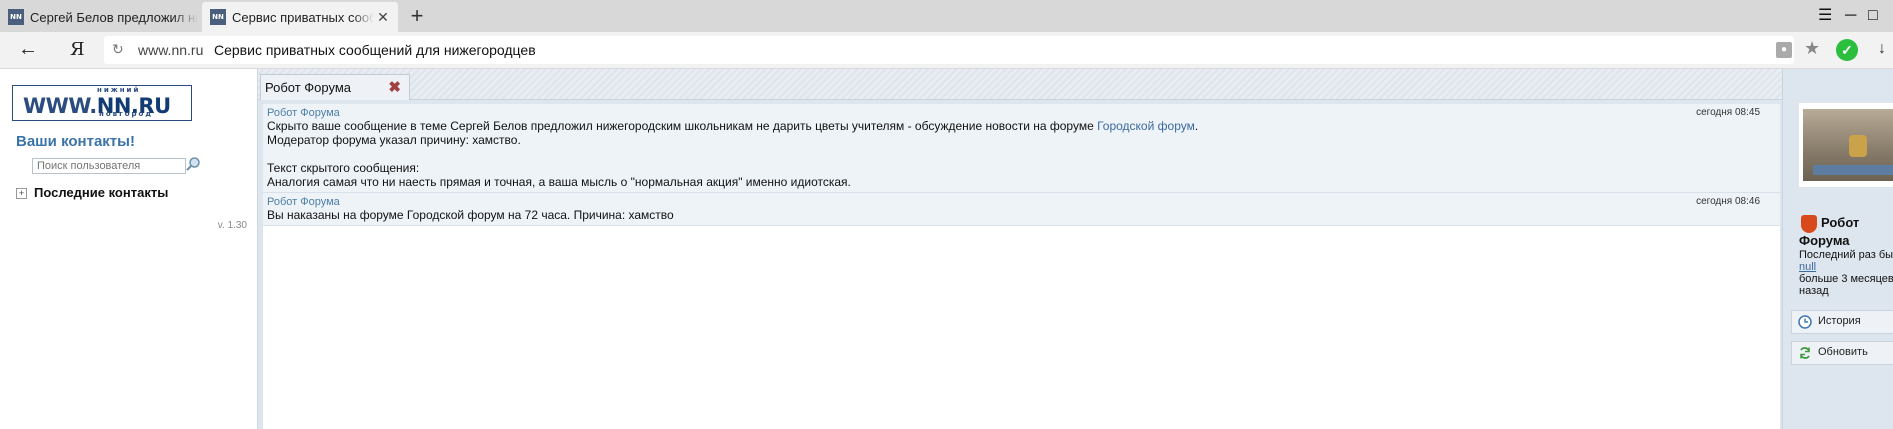 The height and width of the screenshot is (429, 1893). What do you see at coordinates (303, 17) in the screenshot?
I see `tab-title: Сервис приватных сообщений` at bounding box center [303, 17].